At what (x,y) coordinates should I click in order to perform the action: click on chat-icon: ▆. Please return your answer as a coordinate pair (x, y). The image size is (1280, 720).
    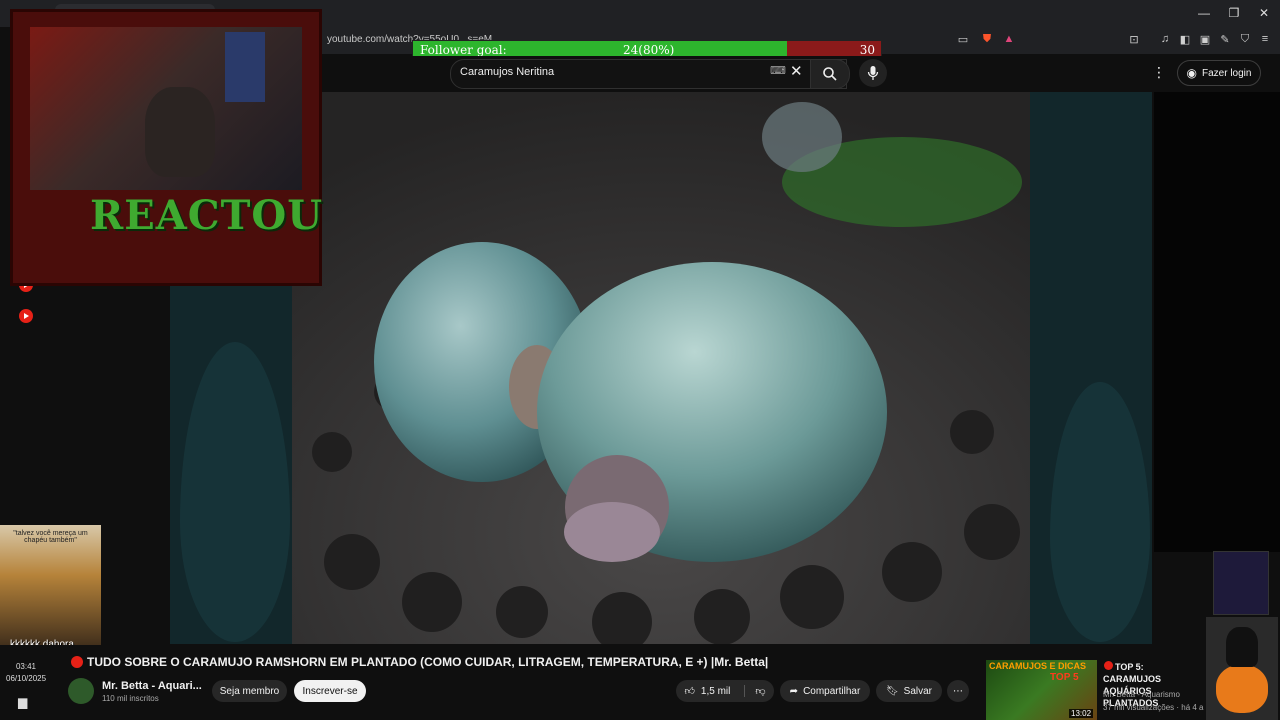
    Looking at the image, I should click on (22, 702).